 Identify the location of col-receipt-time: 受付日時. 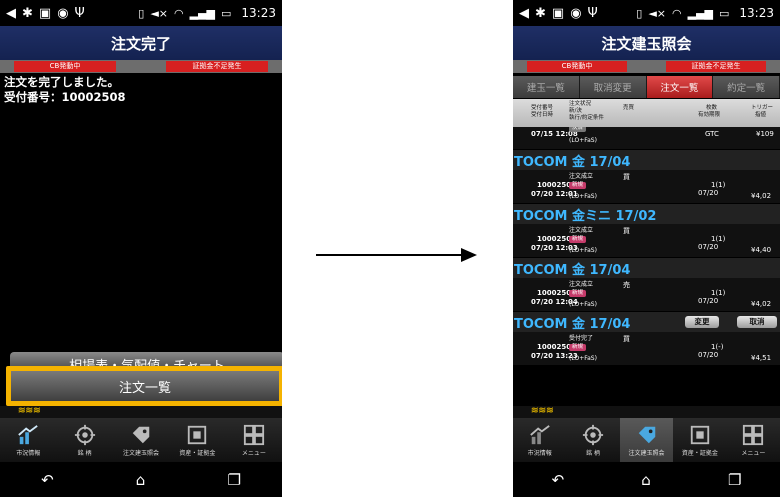
(542, 115).